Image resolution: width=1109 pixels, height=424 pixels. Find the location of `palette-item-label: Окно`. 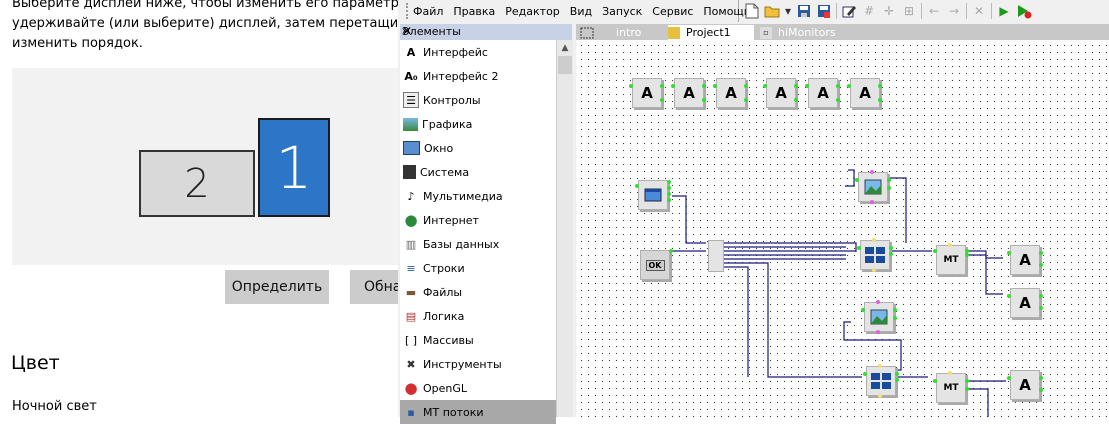

palette-item-label: Окно is located at coordinates (439, 148).